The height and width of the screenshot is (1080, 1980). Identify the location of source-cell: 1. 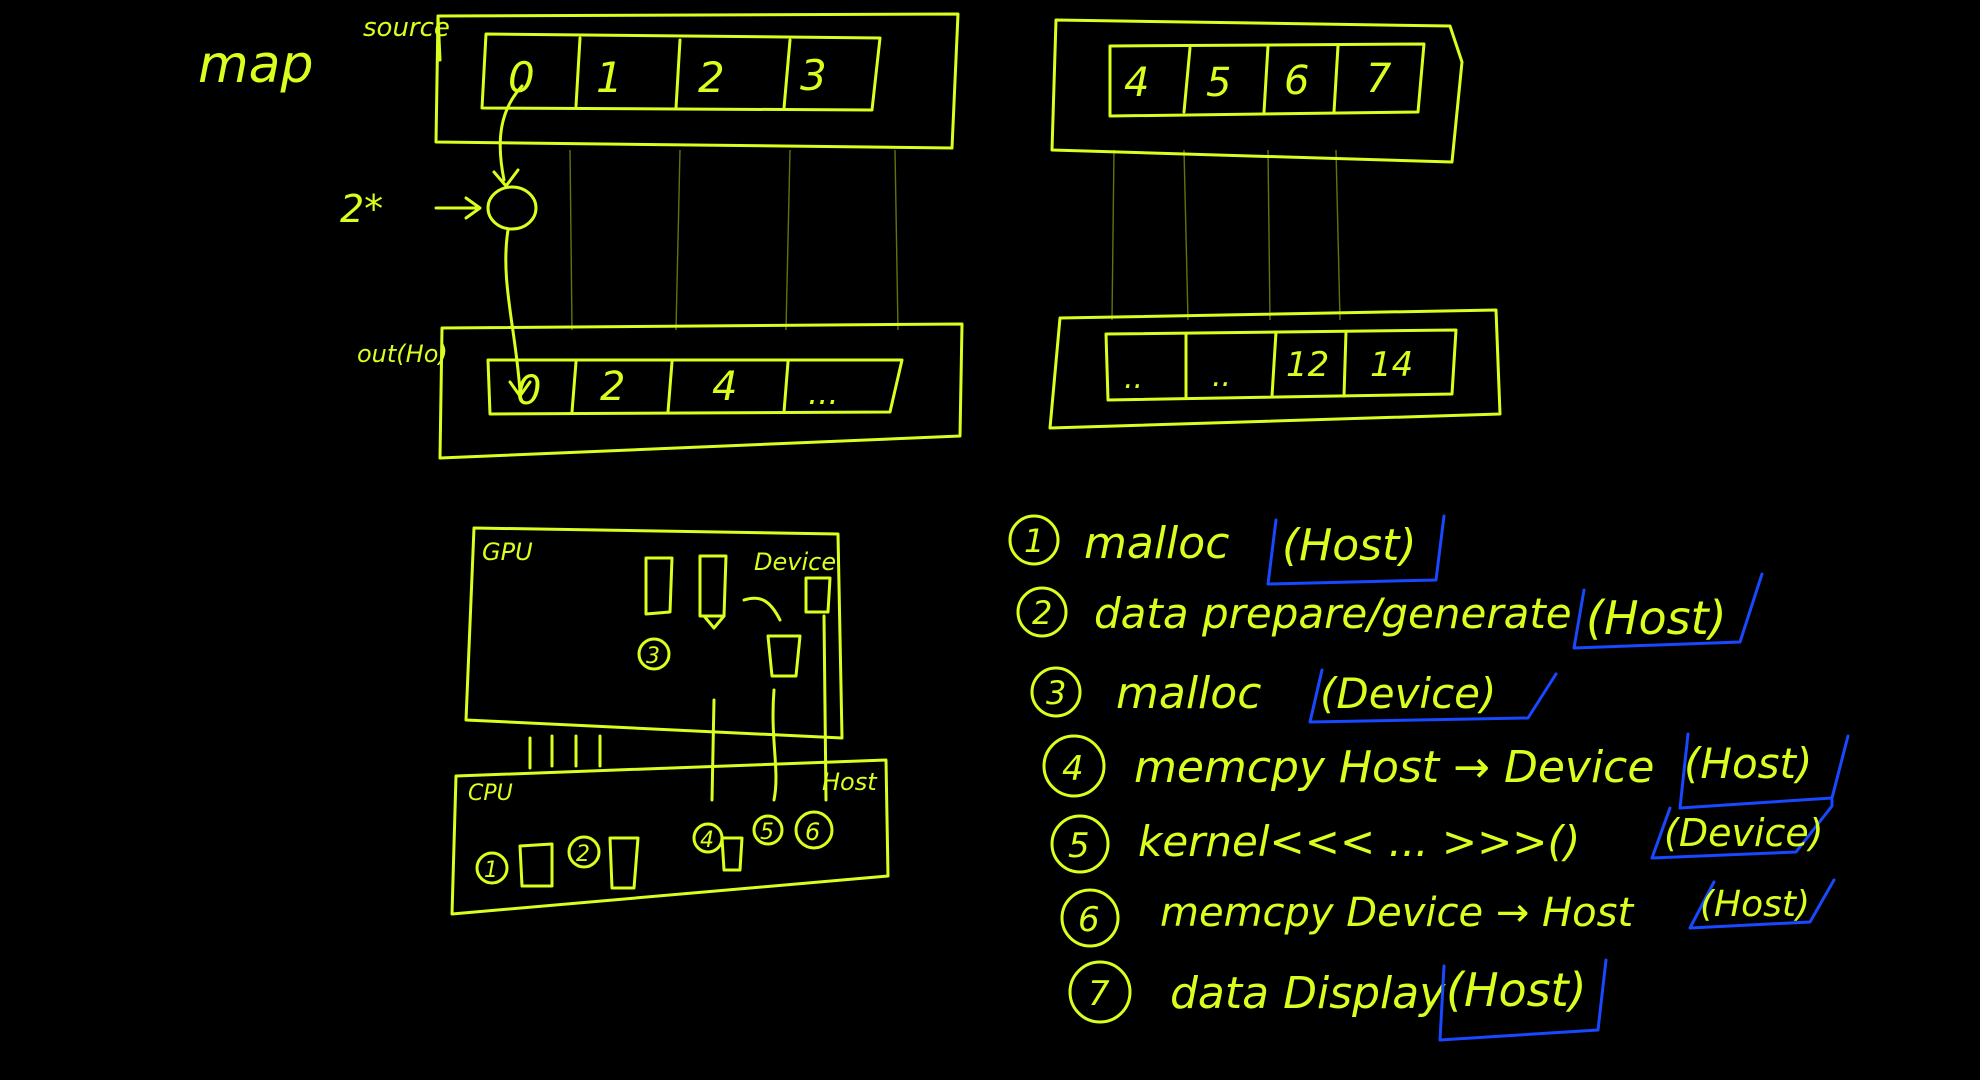
(609, 77).